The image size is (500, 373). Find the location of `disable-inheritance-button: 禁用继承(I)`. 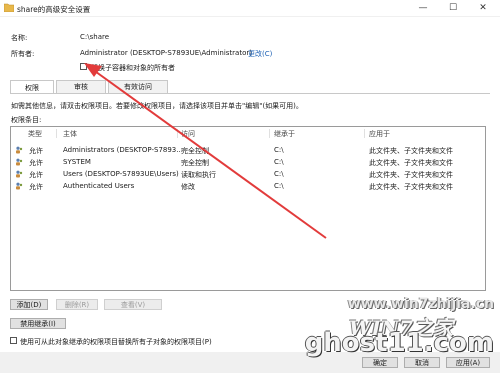

disable-inheritance-button: 禁用继承(I) is located at coordinates (38, 323).